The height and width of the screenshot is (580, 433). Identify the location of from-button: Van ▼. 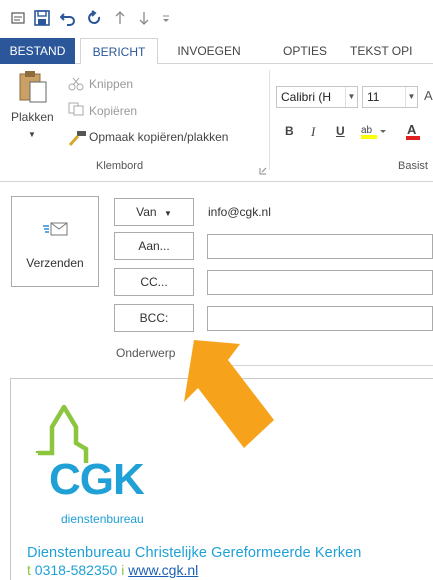
(154, 212).